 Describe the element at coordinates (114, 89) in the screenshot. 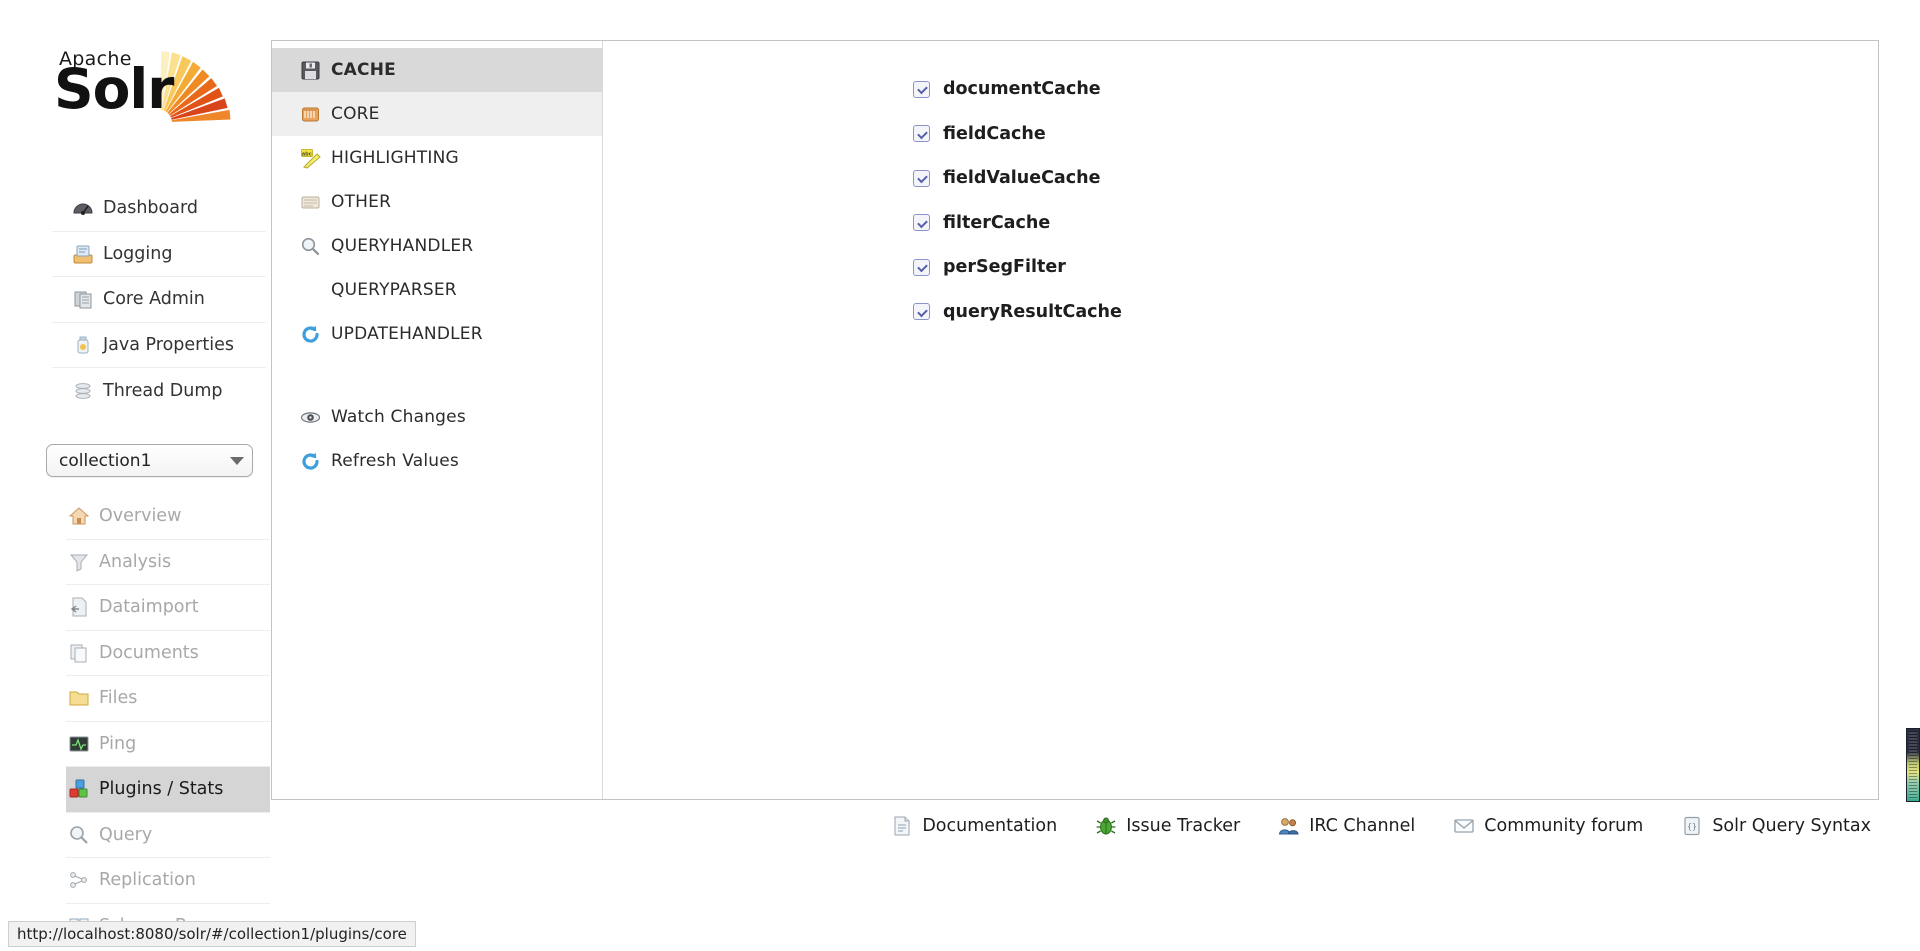

I see `logo-solr-text: Solr` at that location.